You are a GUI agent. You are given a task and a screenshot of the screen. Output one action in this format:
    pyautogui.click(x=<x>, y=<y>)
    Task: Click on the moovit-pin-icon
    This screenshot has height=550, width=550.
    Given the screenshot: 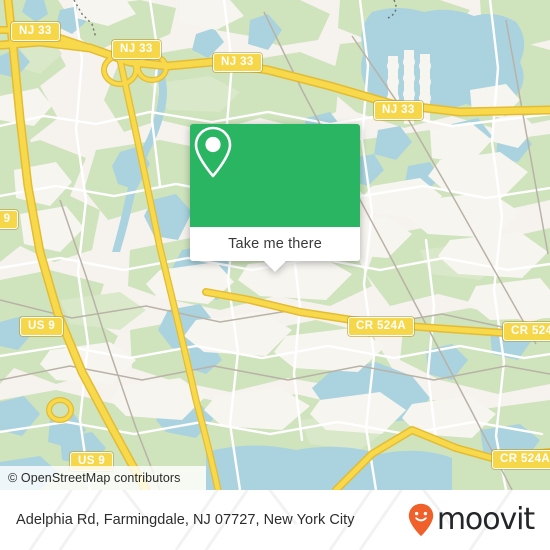 What is the action you would take?
    pyautogui.click(x=421, y=520)
    